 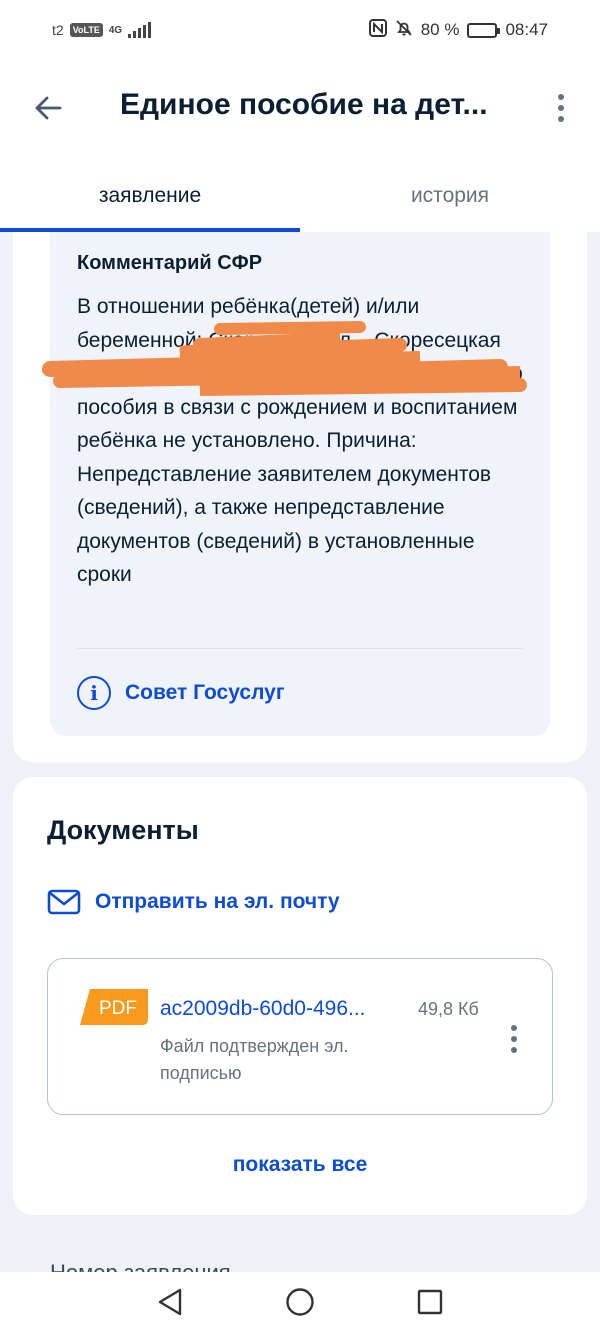 I want to click on nfc-icon, so click(x=377, y=30).